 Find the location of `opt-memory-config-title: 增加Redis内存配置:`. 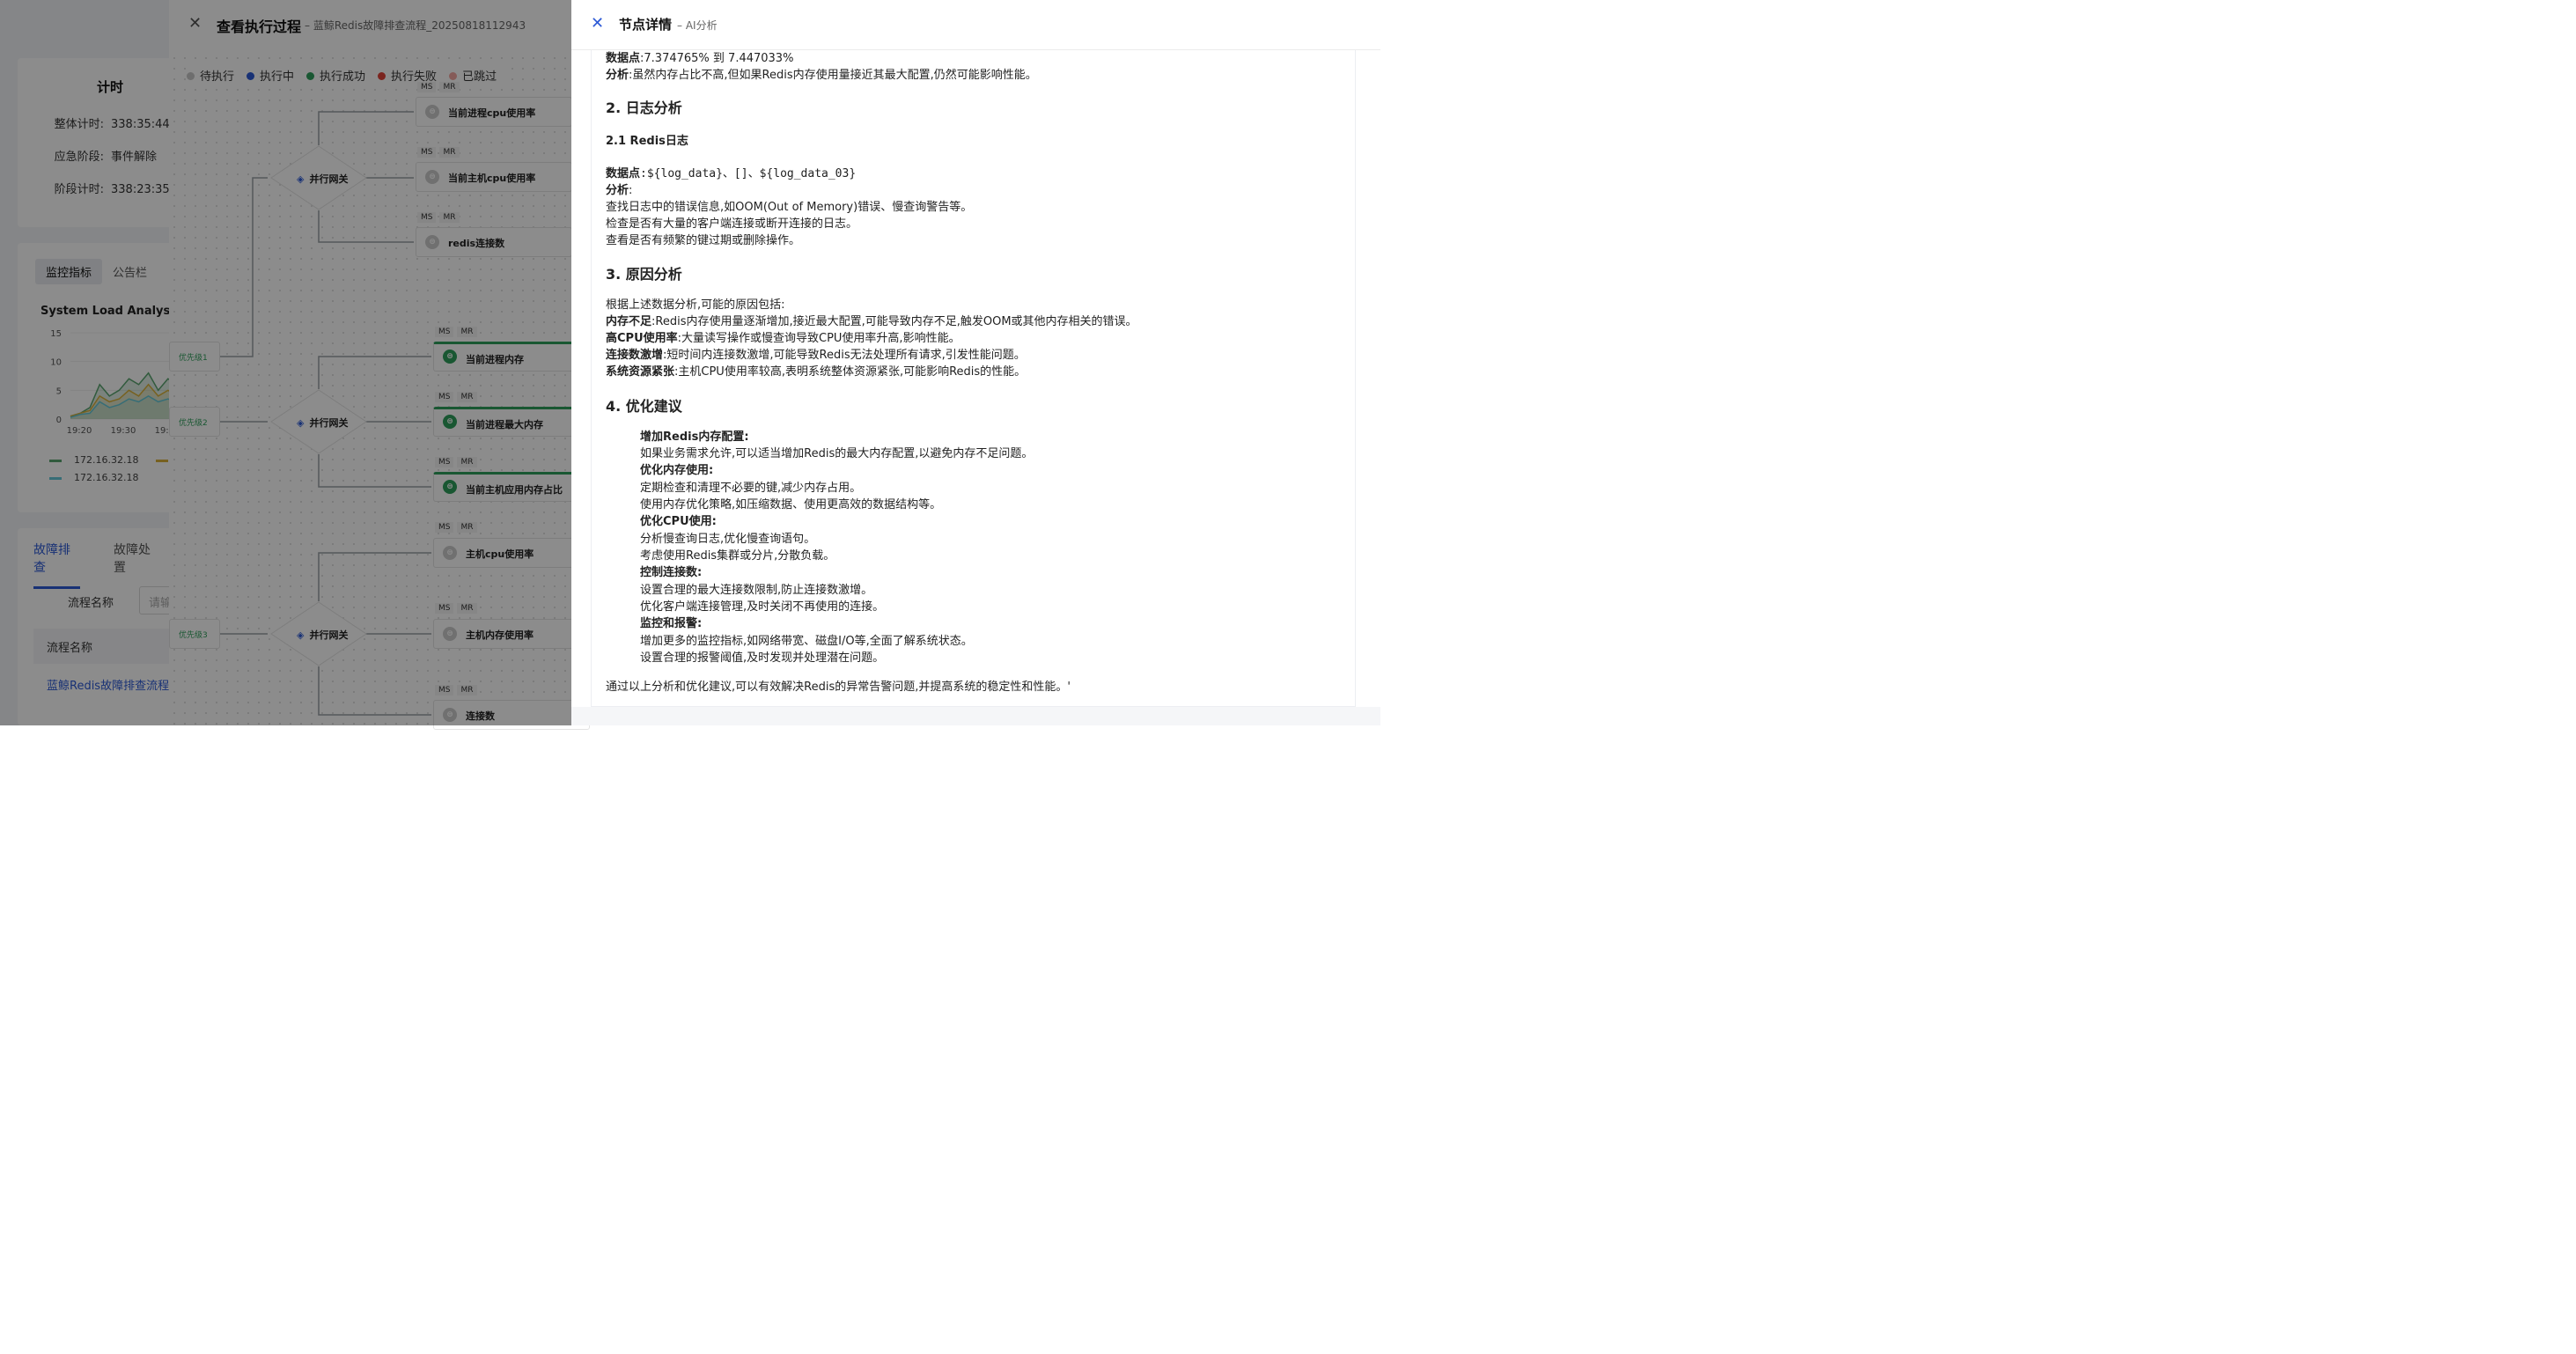

opt-memory-config-title: 增加Redis内存配置: is located at coordinates (694, 437).